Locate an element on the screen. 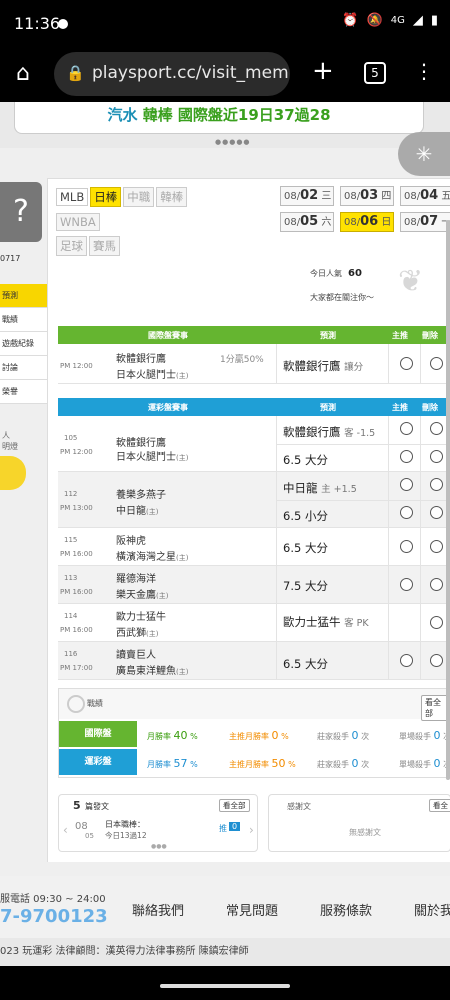 This screenshot has height=1000, width=450. lightbulb-promo: 人明燈 is located at coordinates (16, 460).